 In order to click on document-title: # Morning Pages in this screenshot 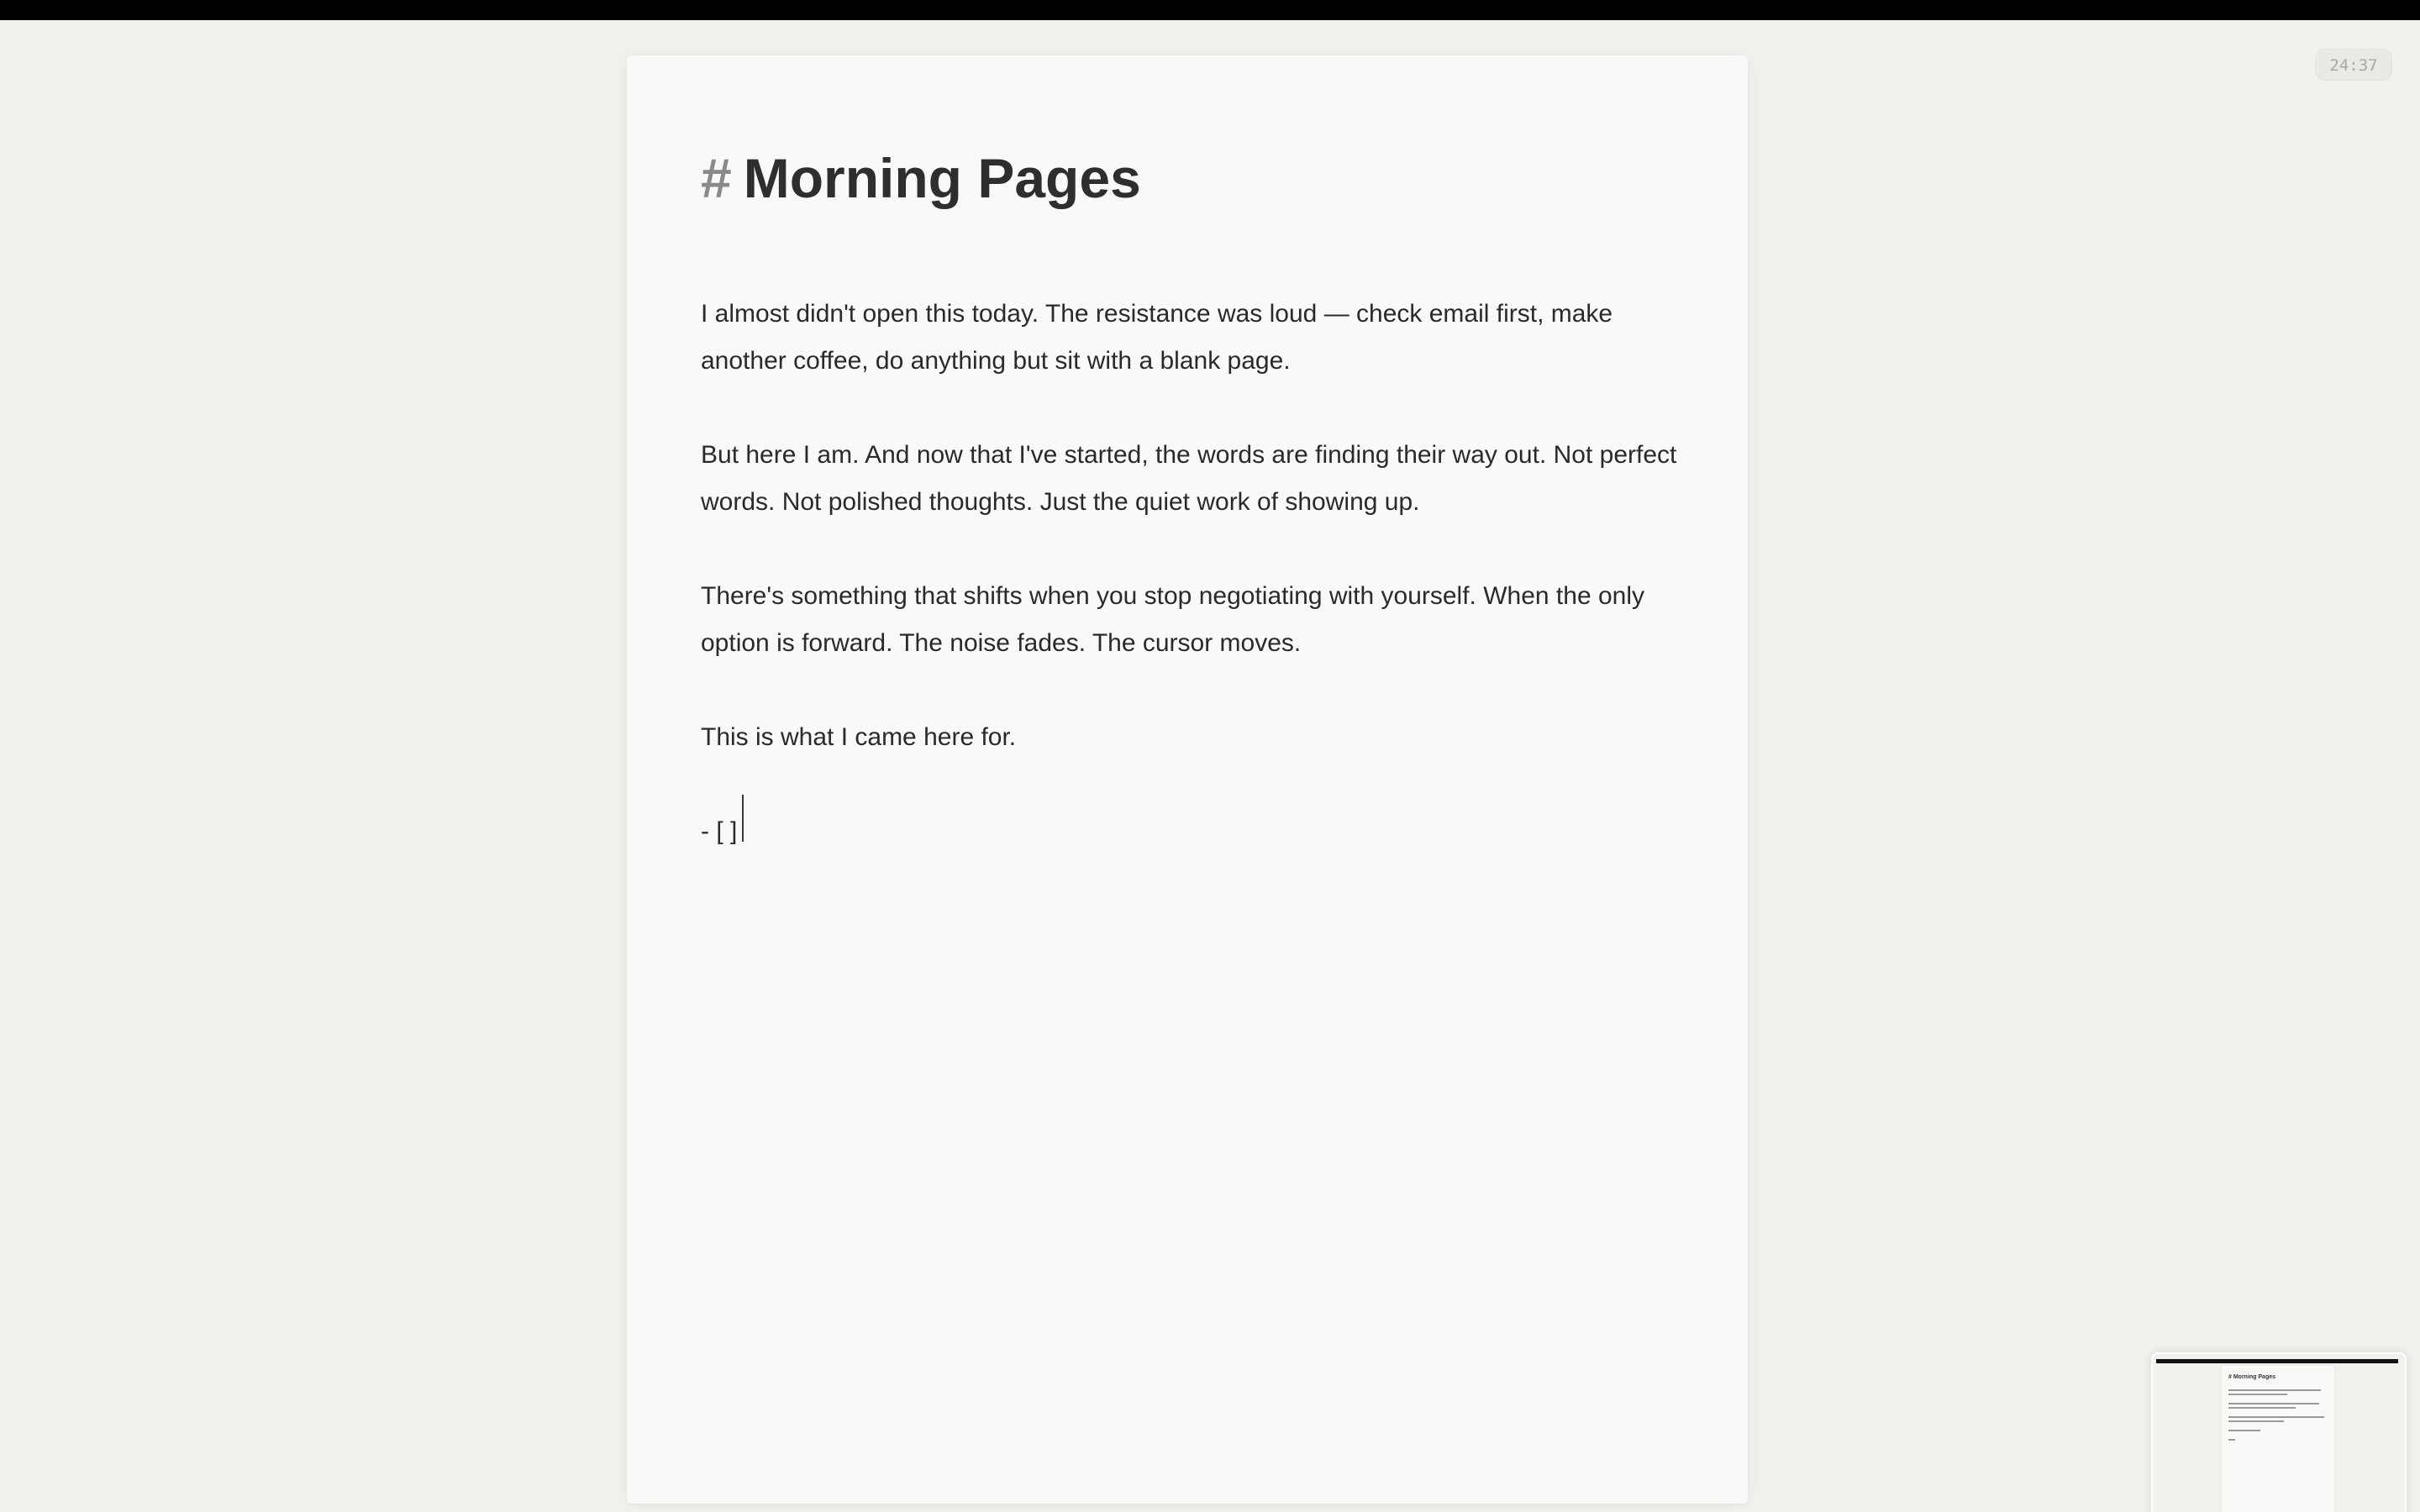, I will do `click(921, 178)`.